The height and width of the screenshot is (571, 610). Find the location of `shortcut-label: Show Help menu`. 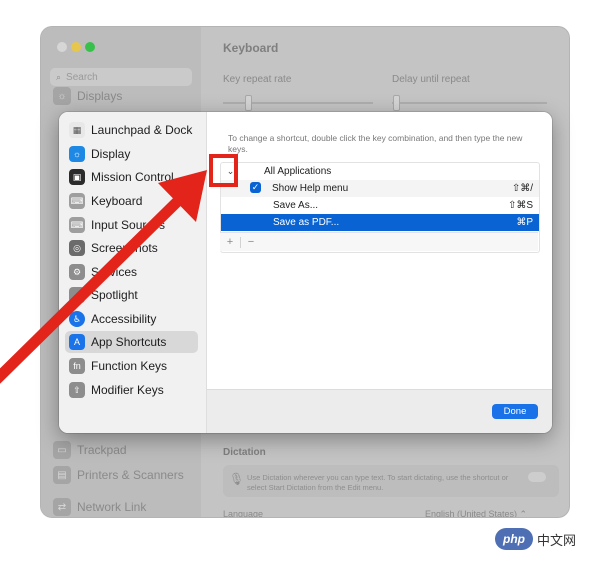

shortcut-label: Show Help menu is located at coordinates (310, 188).